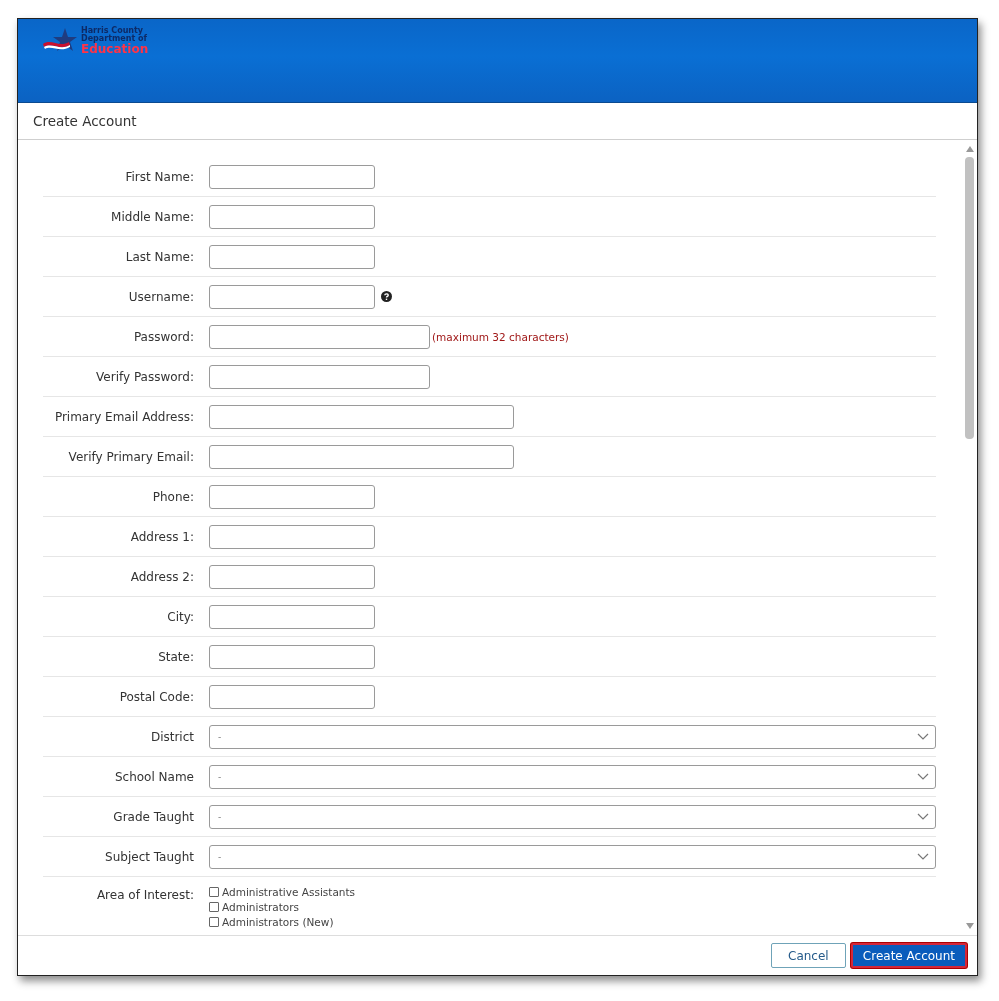 The width and height of the screenshot is (999, 1001). What do you see at coordinates (969, 149) in the screenshot?
I see `scroll-up-icon` at bounding box center [969, 149].